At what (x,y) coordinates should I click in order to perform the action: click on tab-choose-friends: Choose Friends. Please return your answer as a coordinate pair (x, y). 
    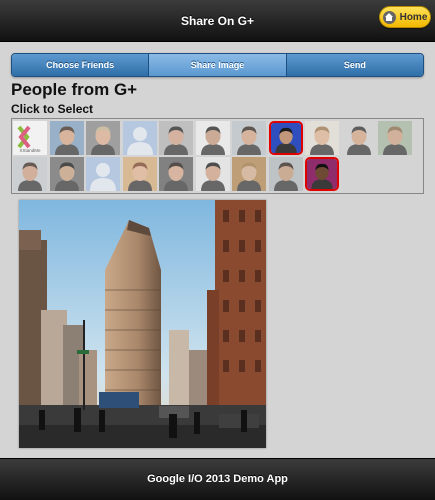
    Looking at the image, I should click on (80, 65).